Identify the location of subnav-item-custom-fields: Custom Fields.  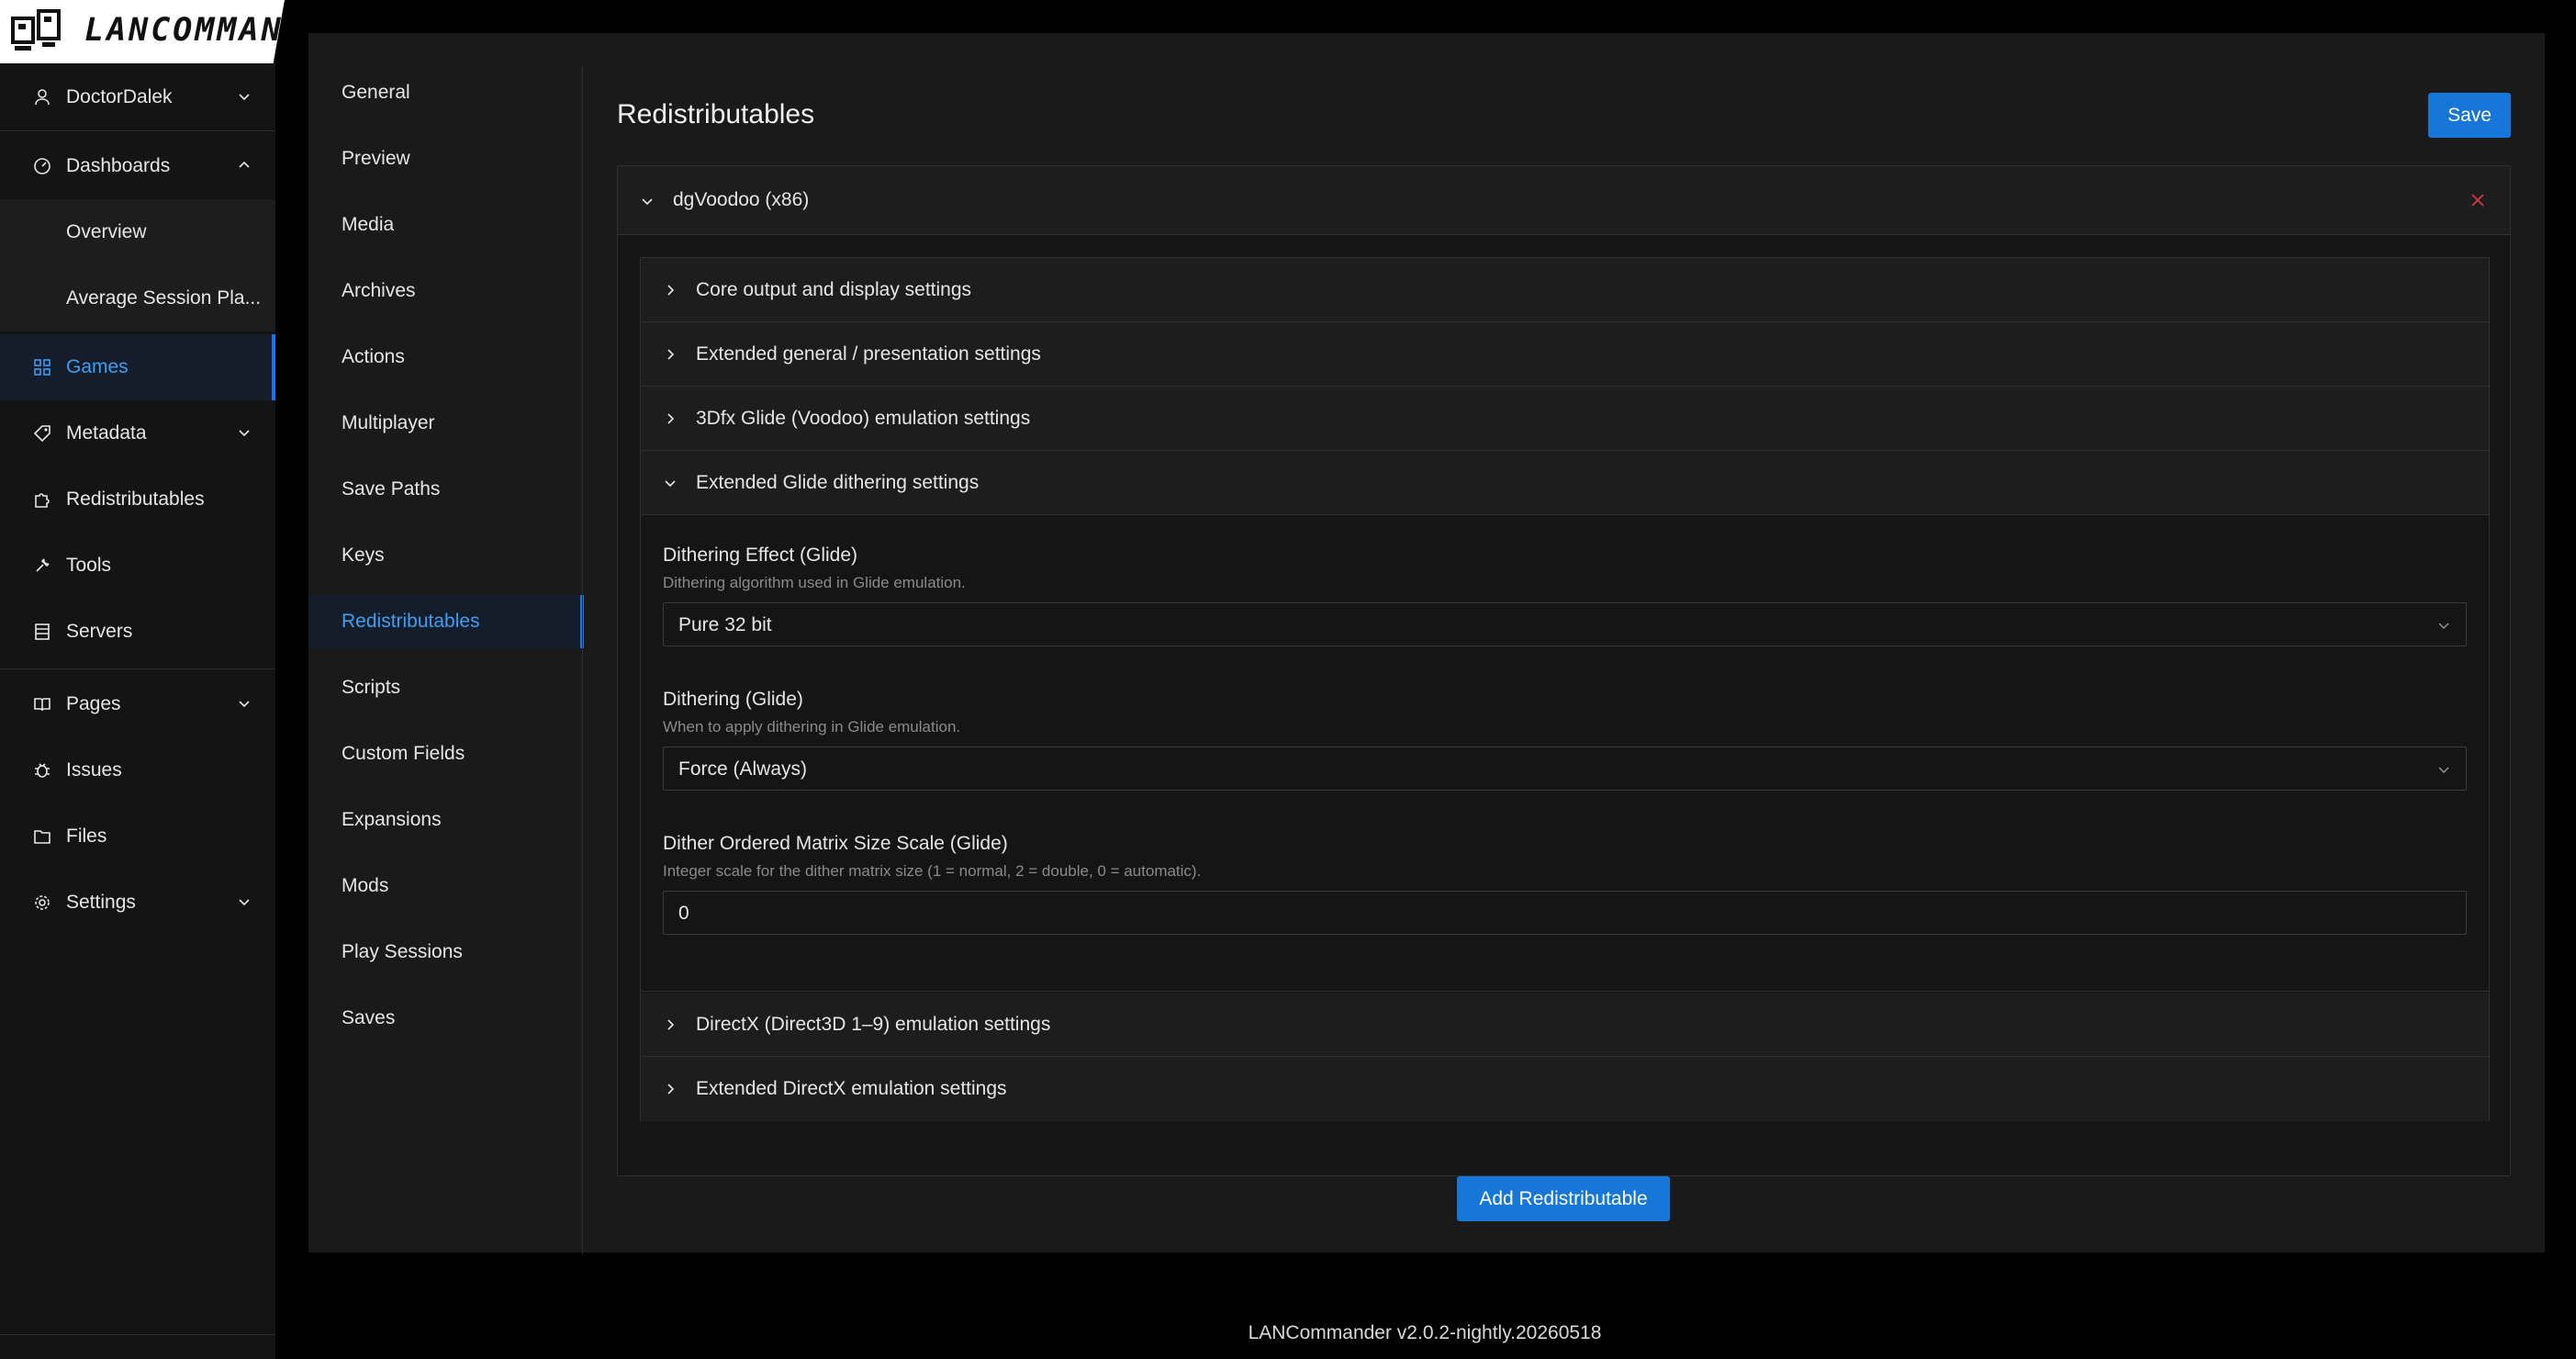
(446, 754).